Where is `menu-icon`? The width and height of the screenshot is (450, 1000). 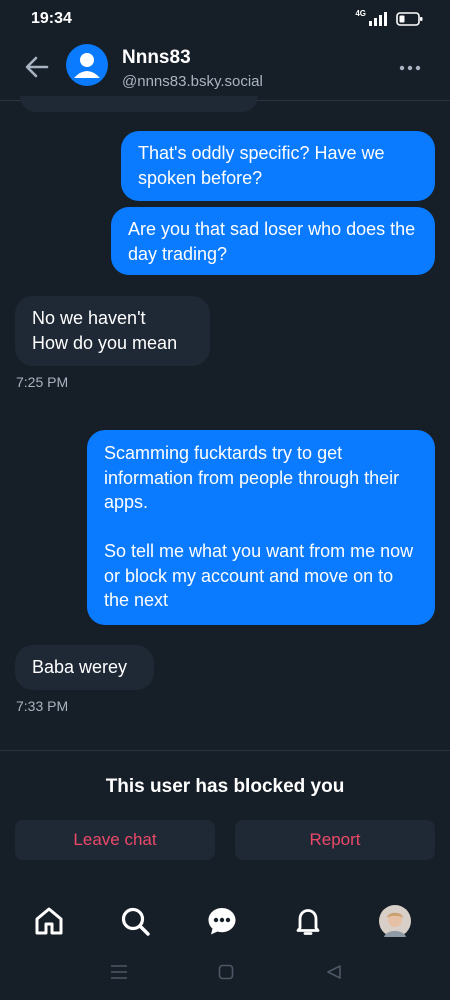
menu-icon is located at coordinates (119, 972).